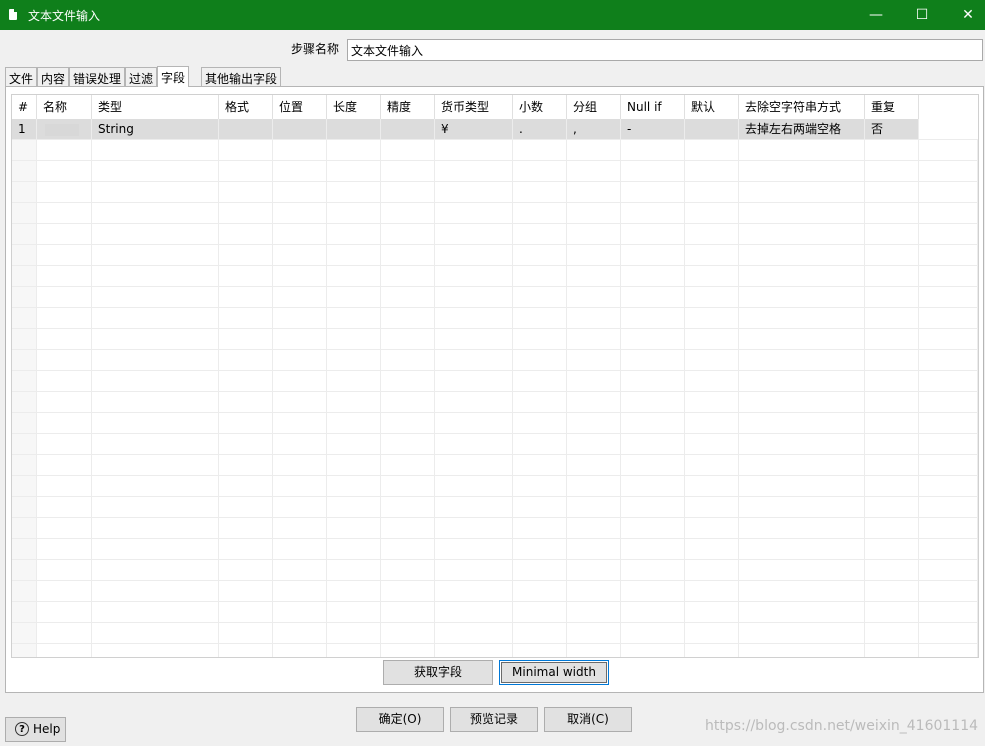  I want to click on row-number: 1, so click(24, 129).